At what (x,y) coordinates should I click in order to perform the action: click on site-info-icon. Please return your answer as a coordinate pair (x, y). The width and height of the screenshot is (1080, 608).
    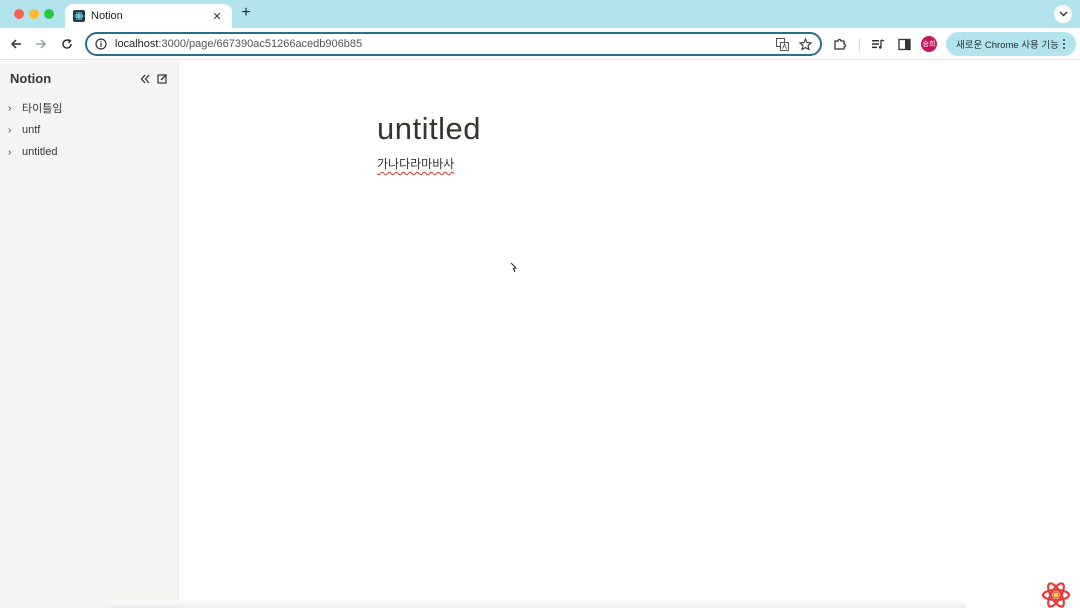
    Looking at the image, I should click on (101, 44).